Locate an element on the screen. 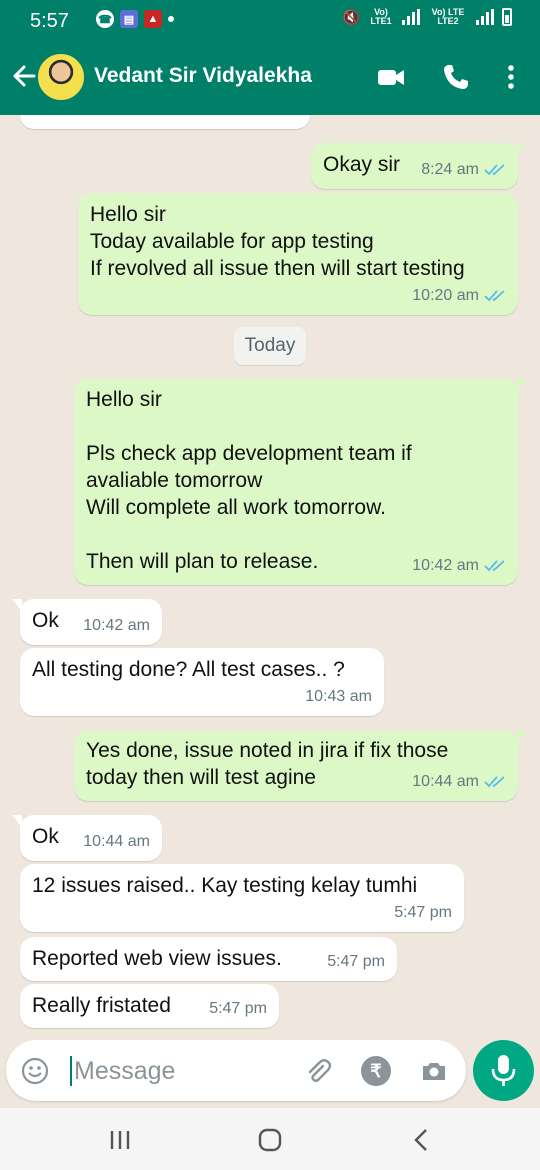 The image size is (540, 1170). message-time: 10:20 am is located at coordinates (445, 295).